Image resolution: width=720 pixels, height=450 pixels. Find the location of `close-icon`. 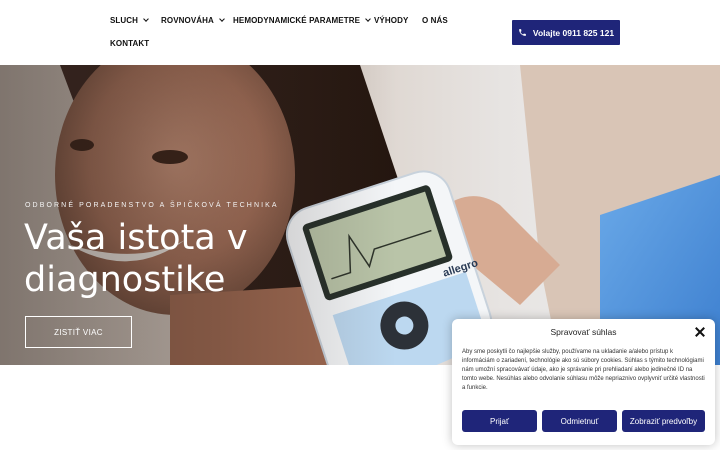

close-icon is located at coordinates (700, 332).